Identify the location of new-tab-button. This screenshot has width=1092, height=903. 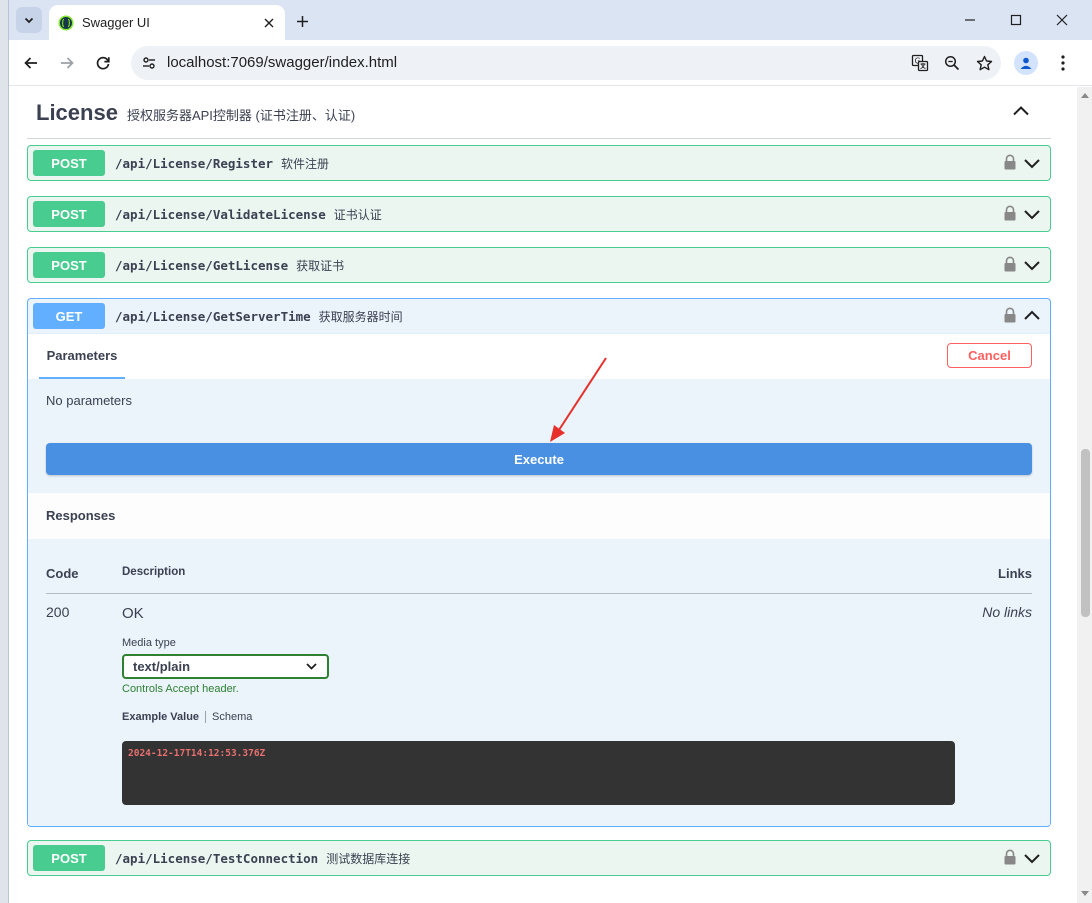
(302, 21).